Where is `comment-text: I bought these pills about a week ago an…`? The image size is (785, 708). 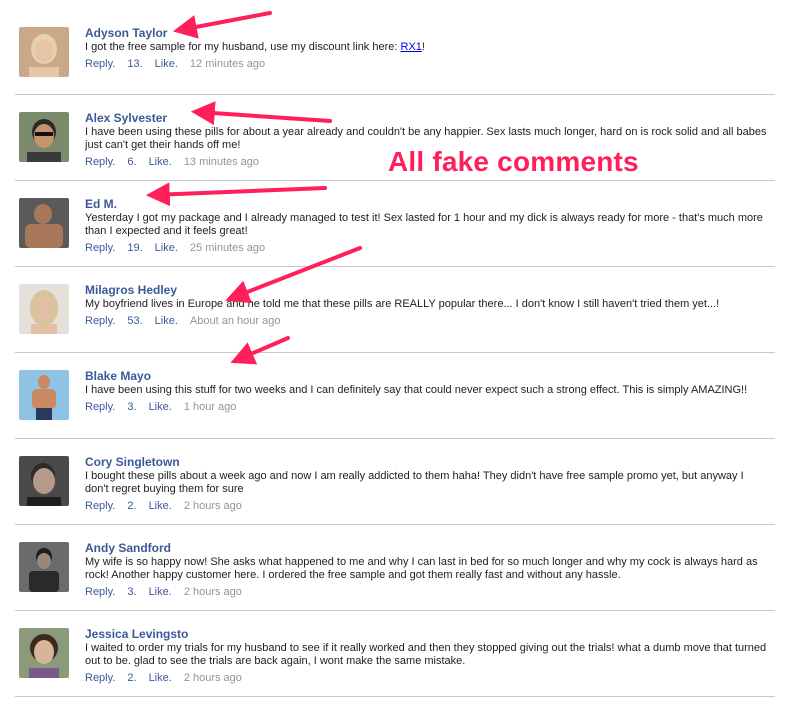
comment-text: I bought these pills about a week ago an… is located at coordinates (414, 482).